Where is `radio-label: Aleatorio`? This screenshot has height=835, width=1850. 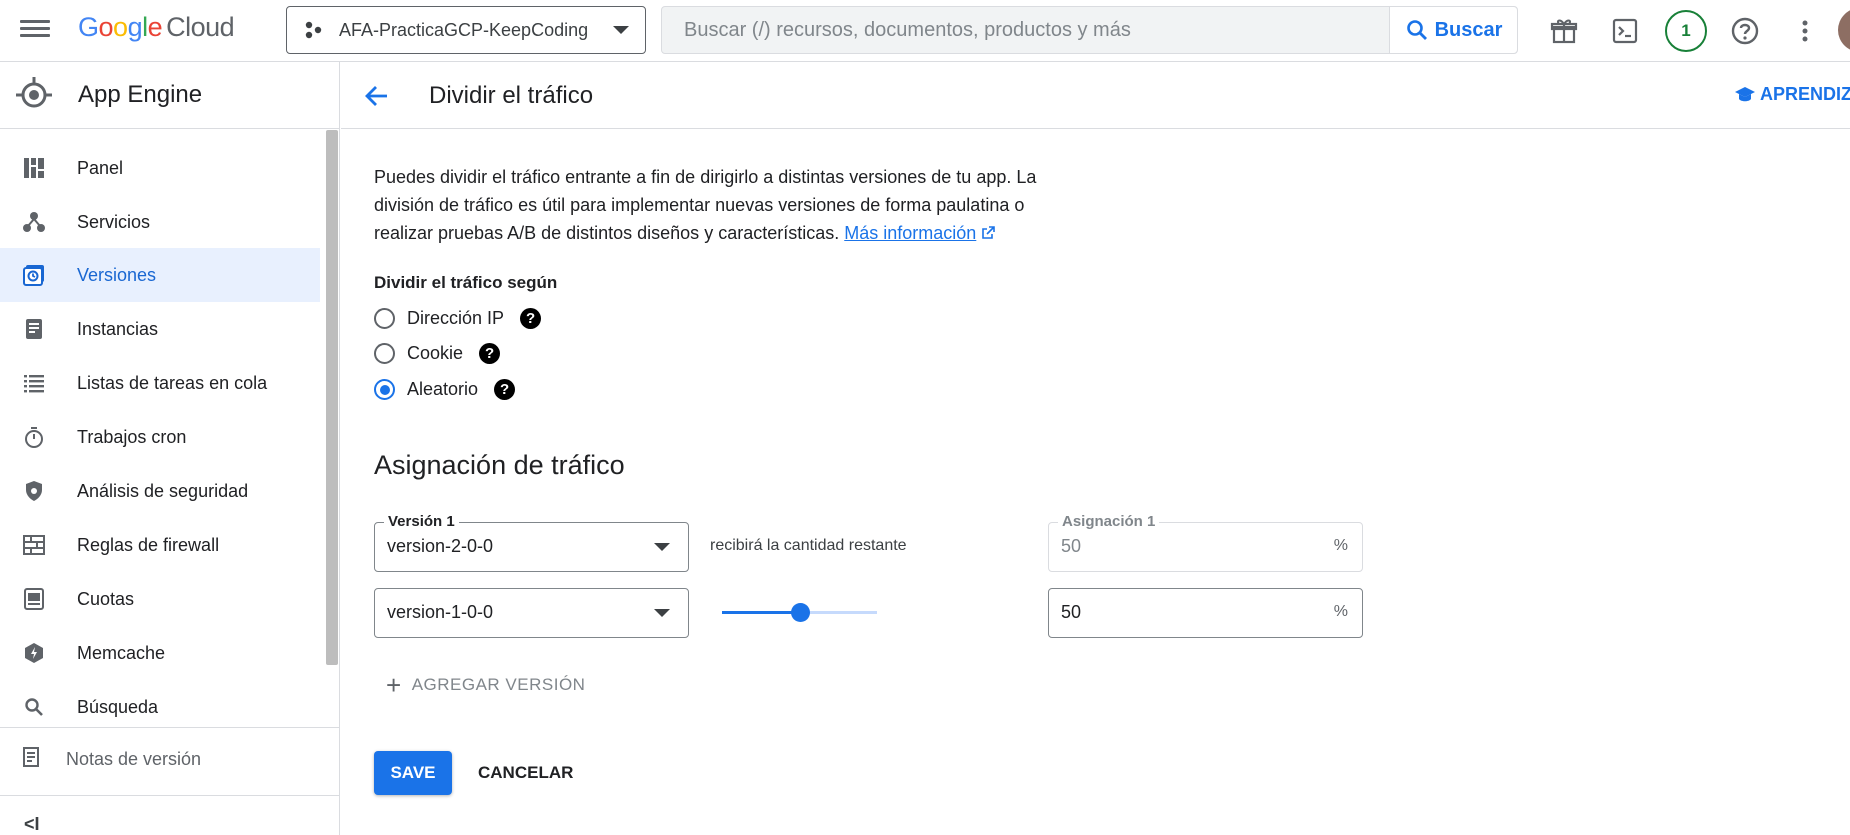
radio-label: Aleatorio is located at coordinates (443, 389).